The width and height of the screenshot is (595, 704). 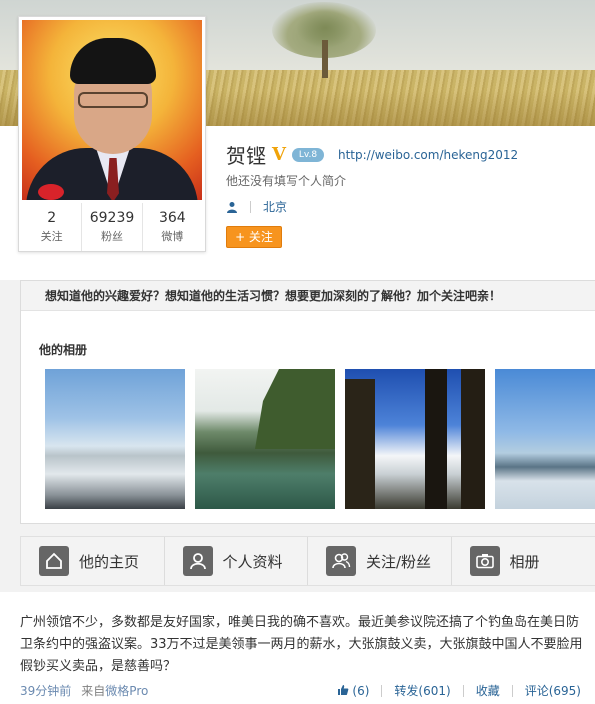 I want to click on stat-label: 粉丝, so click(x=111, y=236).